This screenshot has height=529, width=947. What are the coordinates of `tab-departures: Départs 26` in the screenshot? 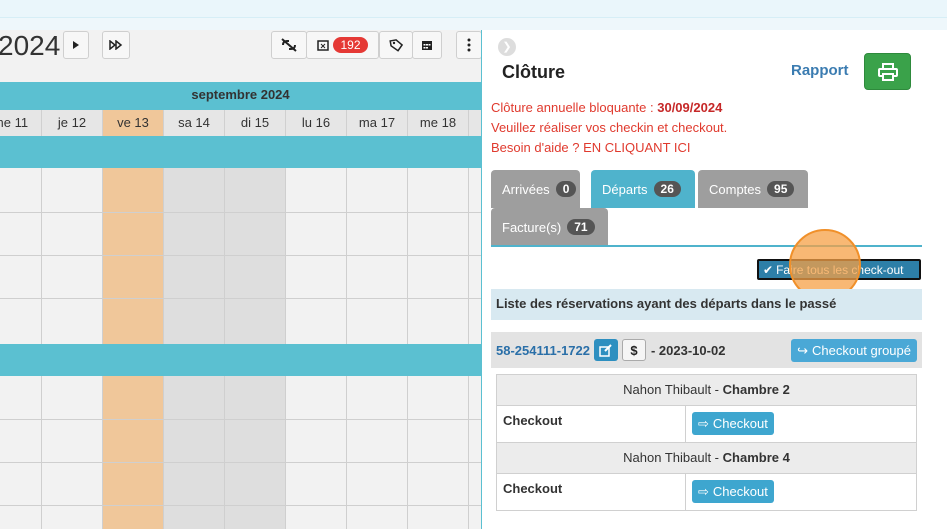 It's located at (643, 189).